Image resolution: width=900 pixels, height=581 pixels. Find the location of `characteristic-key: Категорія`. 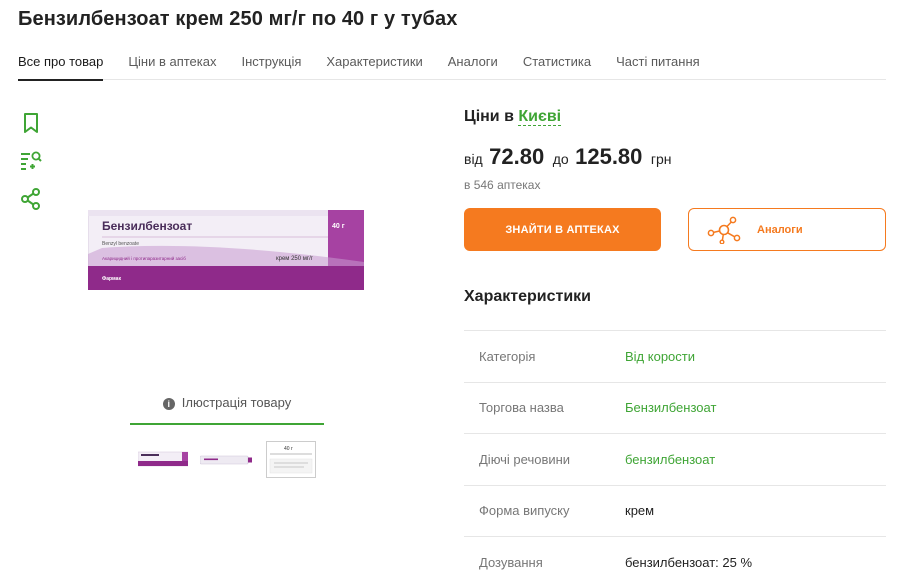

characteristic-key: Категорія is located at coordinates (507, 356).